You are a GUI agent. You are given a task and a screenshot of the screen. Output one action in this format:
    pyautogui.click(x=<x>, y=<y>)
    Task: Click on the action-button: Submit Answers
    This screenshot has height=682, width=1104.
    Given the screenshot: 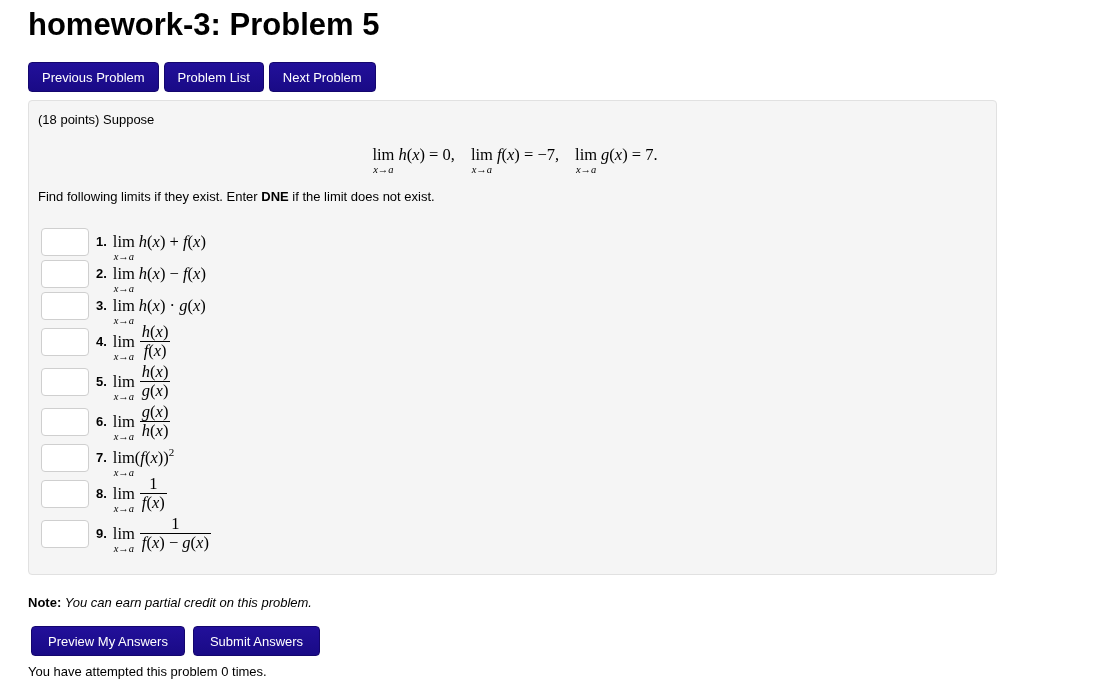 What is the action you would take?
    pyautogui.click(x=256, y=641)
    